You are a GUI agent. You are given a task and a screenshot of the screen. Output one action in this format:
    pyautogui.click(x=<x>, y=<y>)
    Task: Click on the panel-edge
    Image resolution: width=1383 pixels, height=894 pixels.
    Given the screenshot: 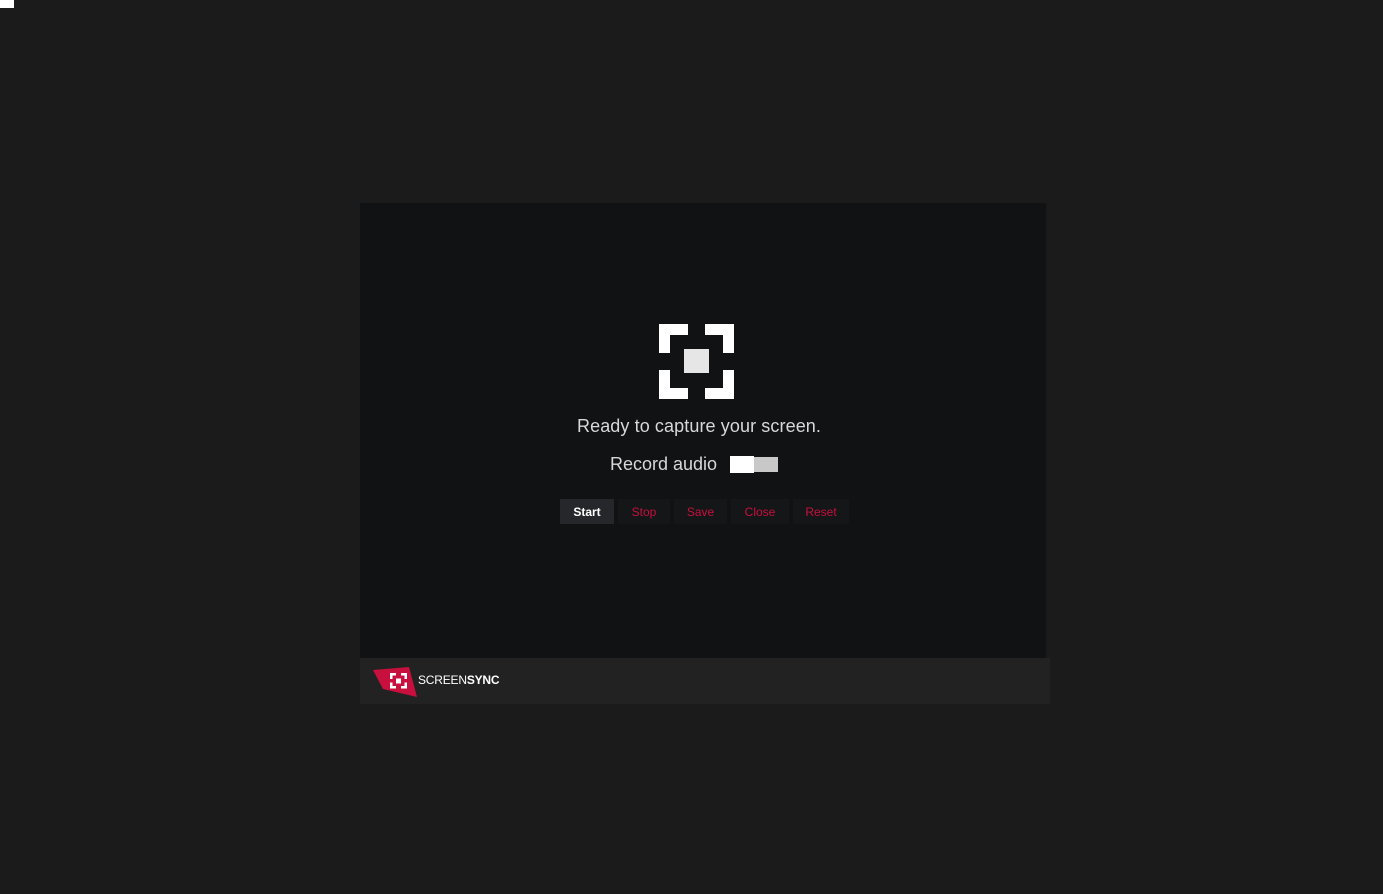 What is the action you would take?
    pyautogui.click(x=1047, y=430)
    